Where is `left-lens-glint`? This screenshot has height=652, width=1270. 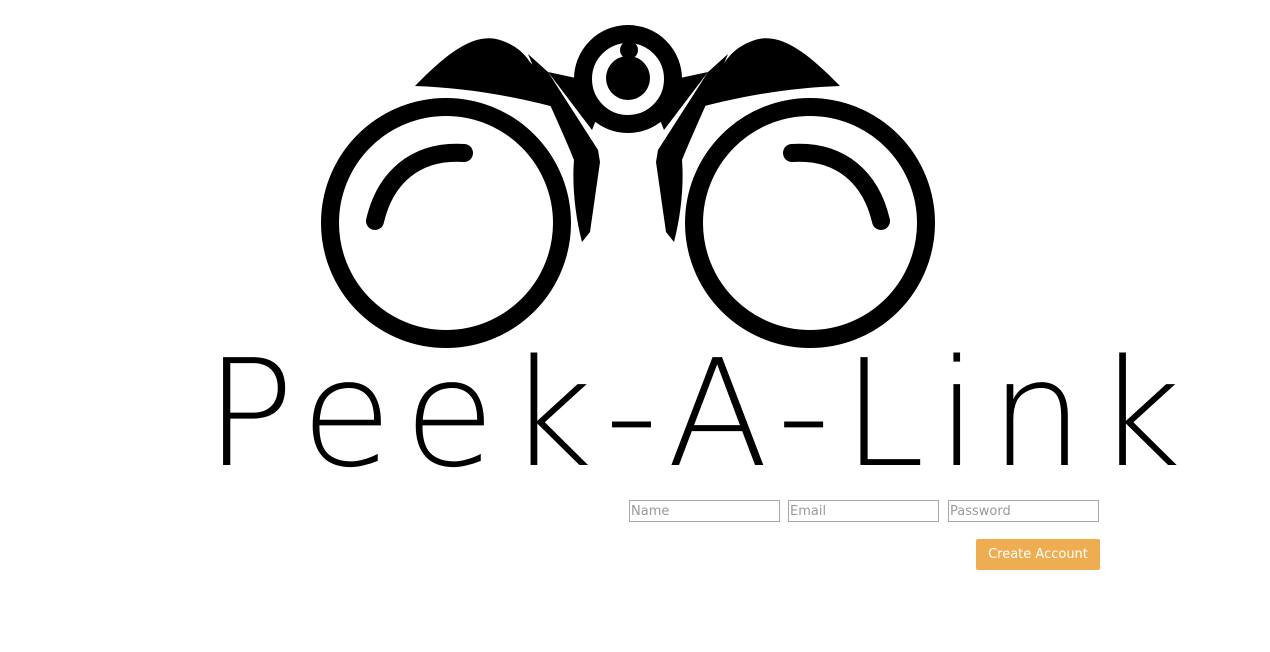 left-lens-glint is located at coordinates (419, 186).